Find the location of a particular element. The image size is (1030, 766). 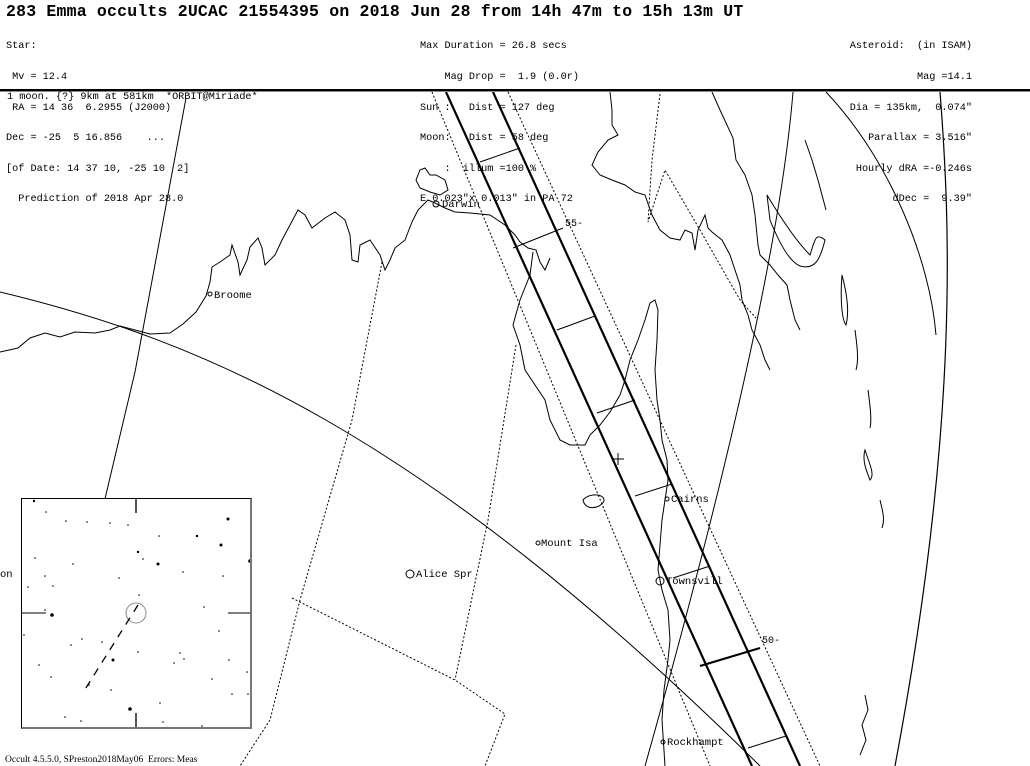

coastline-north-australia is located at coordinates (275, 276).